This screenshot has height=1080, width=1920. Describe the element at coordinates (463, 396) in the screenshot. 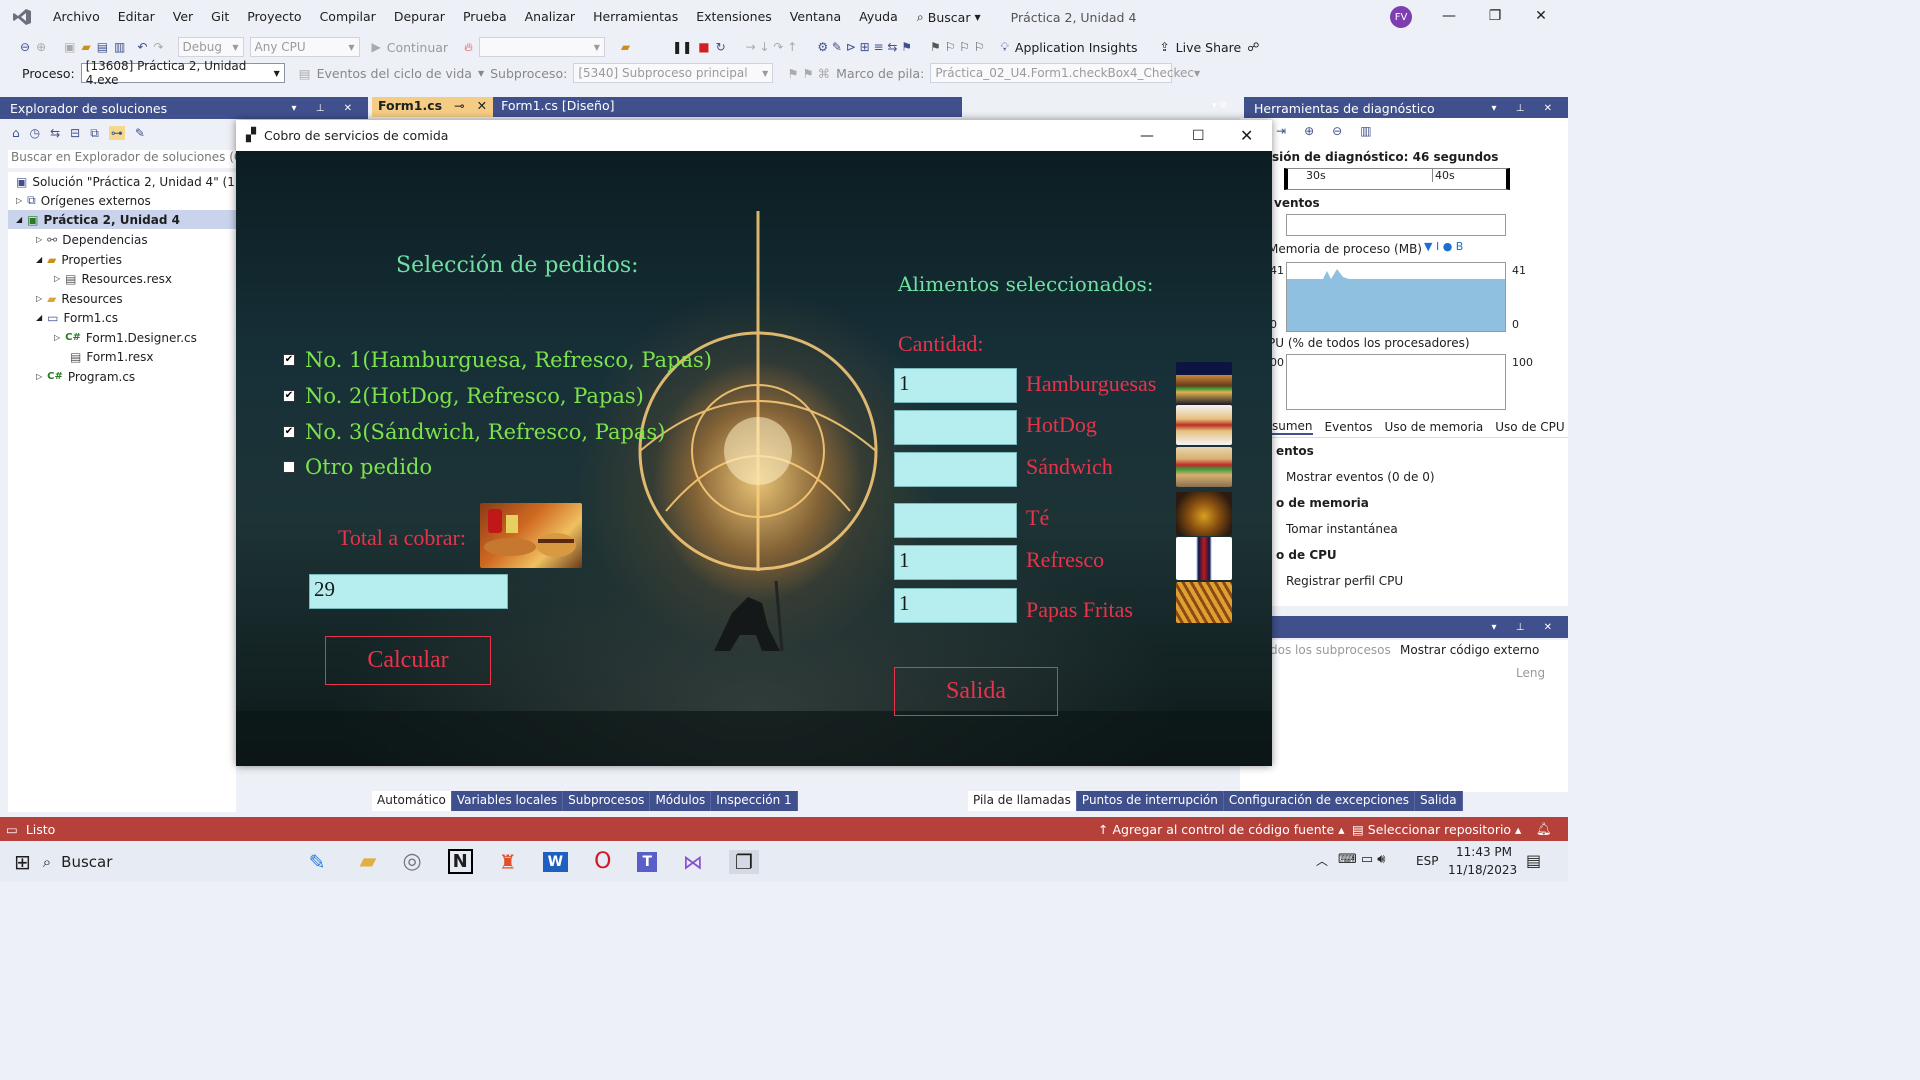

I see `checkbox-order-2: ✔ No. 2(HotDog, Refresco, Papas)` at that location.